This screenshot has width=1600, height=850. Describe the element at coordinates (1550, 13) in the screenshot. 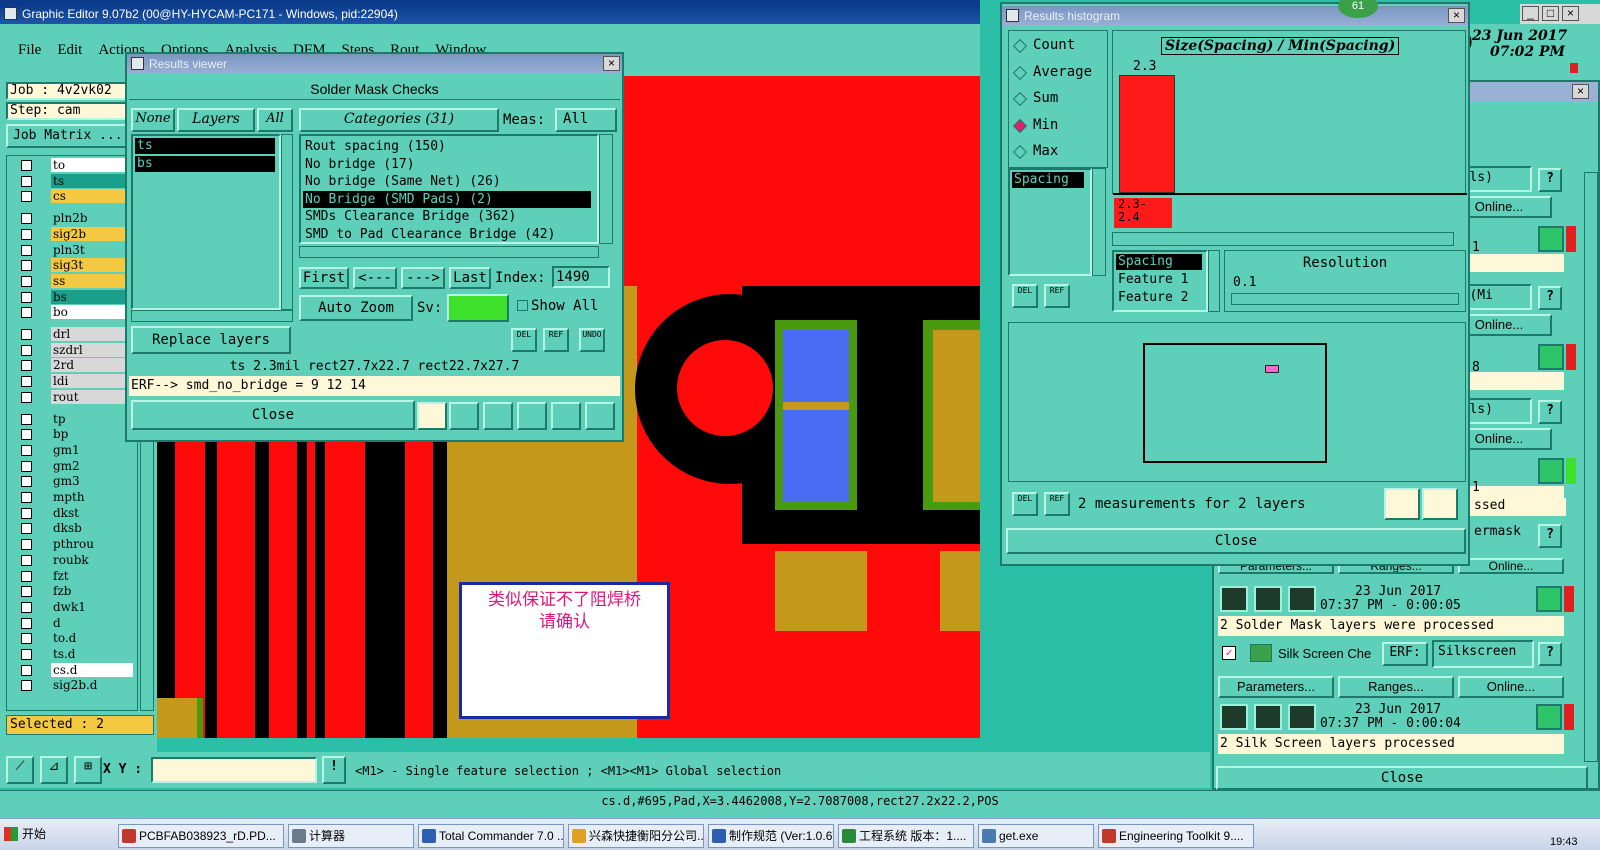

I see `maximize-button: □` at that location.